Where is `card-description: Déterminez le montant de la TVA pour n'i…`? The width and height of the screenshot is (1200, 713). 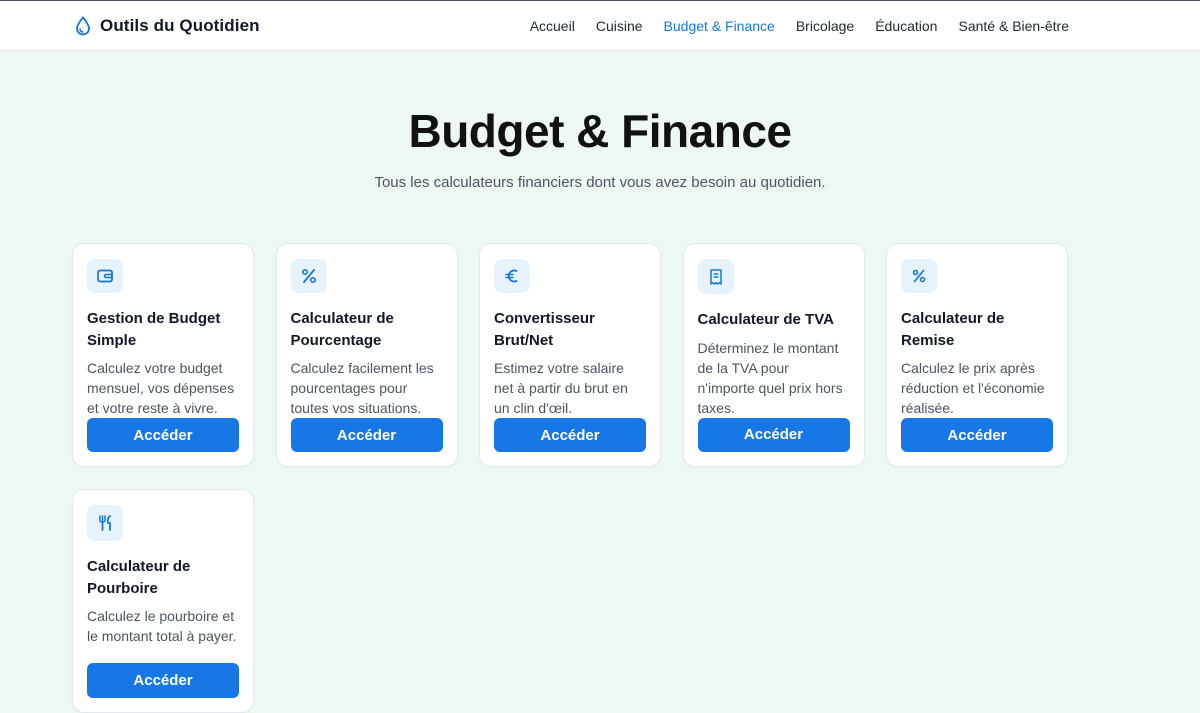 card-description: Déterminez le montant de la TVA pour n'i… is located at coordinates (770, 377).